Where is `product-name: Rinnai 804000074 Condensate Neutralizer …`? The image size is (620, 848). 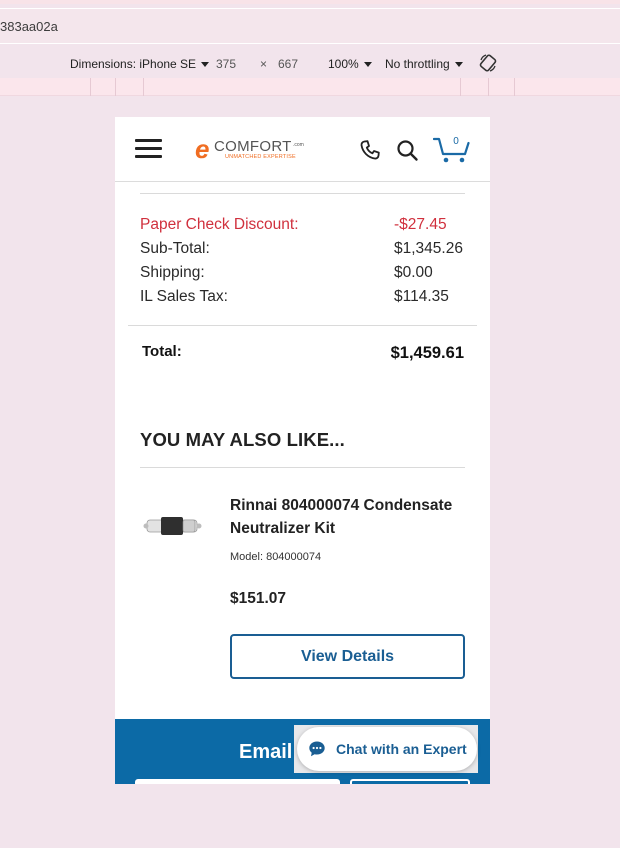
product-name: Rinnai 804000074 Condensate Neutralizer … is located at coordinates (352, 517).